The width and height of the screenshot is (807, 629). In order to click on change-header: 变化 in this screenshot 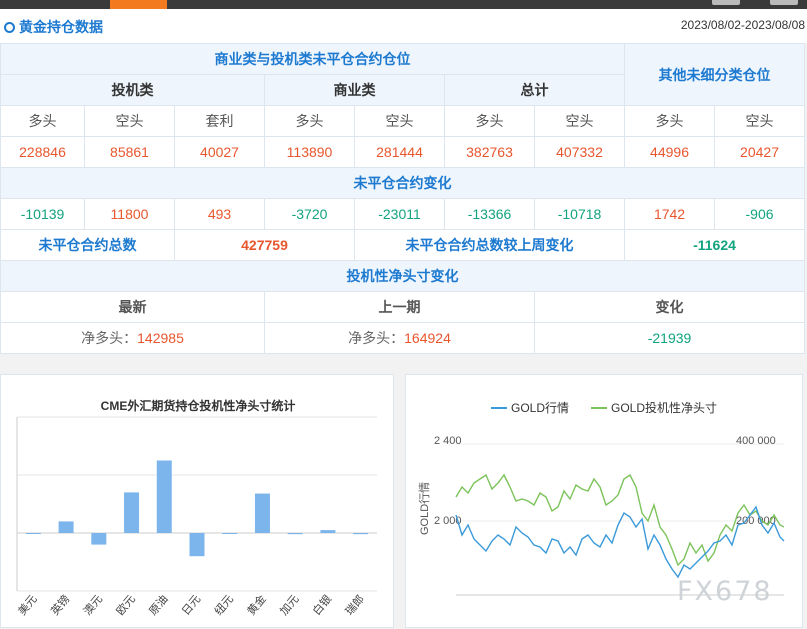, I will do `click(669, 307)`.